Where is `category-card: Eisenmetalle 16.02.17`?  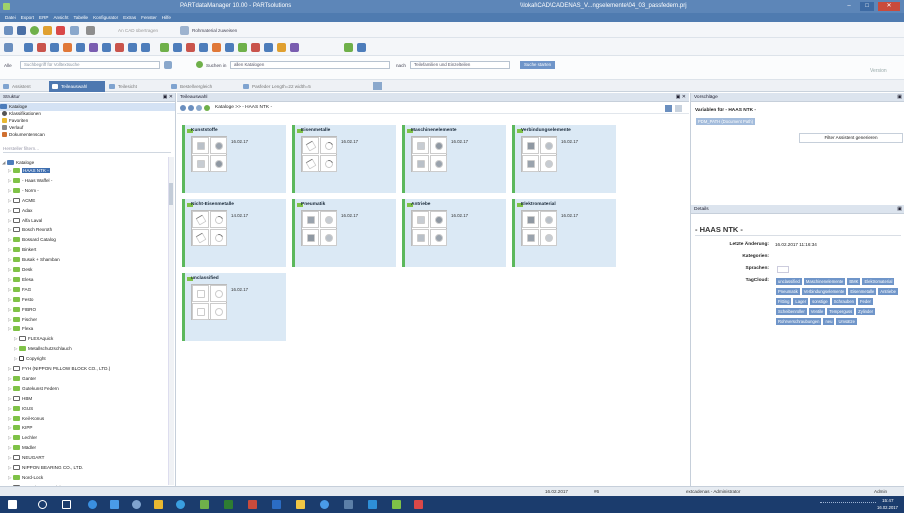 category-card: Eisenmetalle 16.02.17 is located at coordinates (344, 159).